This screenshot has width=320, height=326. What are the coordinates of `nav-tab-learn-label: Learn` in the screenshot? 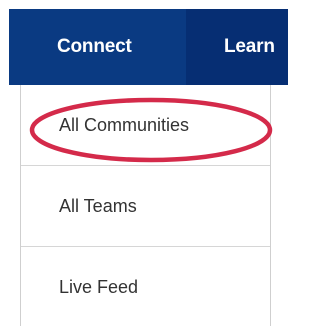 It's located at (249, 46).